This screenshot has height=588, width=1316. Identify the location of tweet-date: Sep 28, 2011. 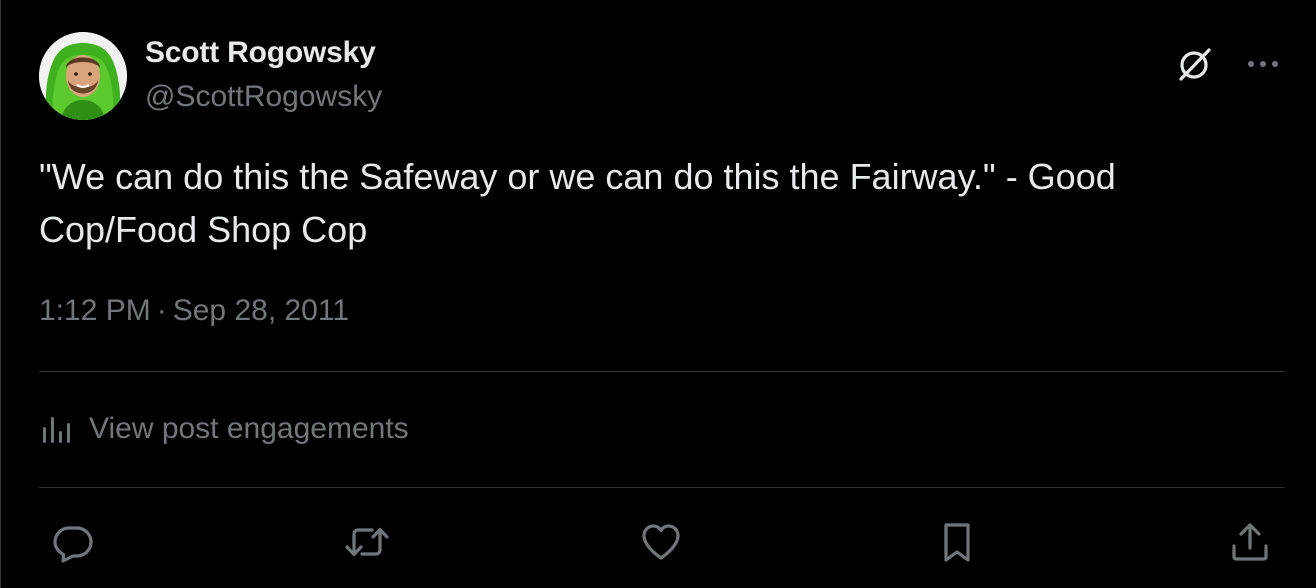
(261, 310).